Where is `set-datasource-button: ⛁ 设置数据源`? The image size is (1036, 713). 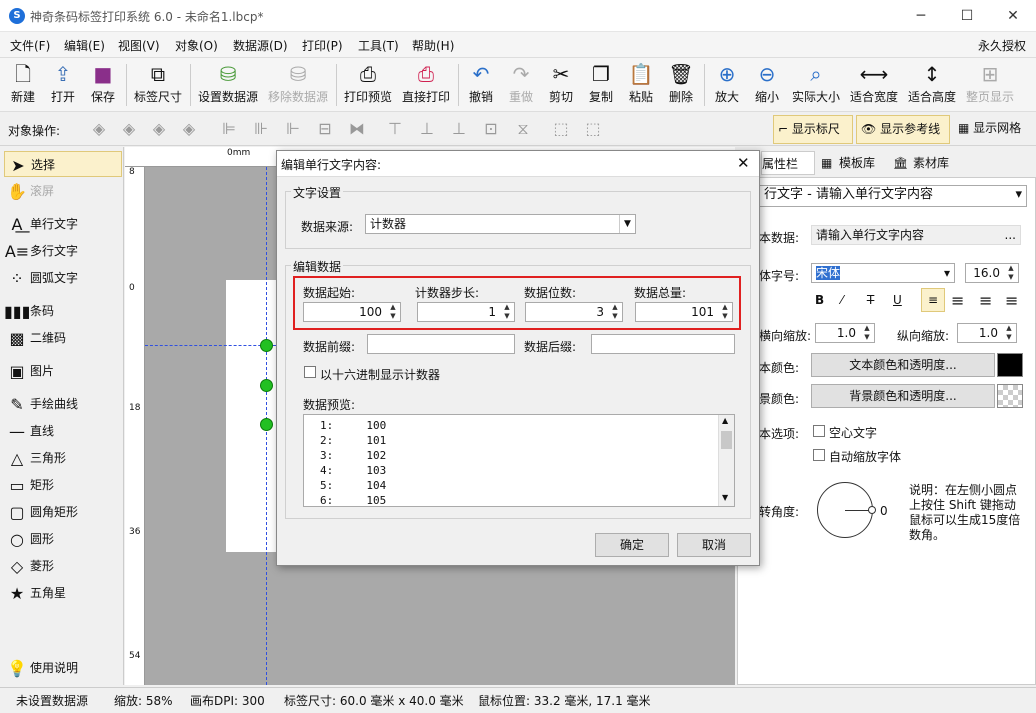
set-datasource-button: ⛁ 设置数据源 is located at coordinates (228, 85).